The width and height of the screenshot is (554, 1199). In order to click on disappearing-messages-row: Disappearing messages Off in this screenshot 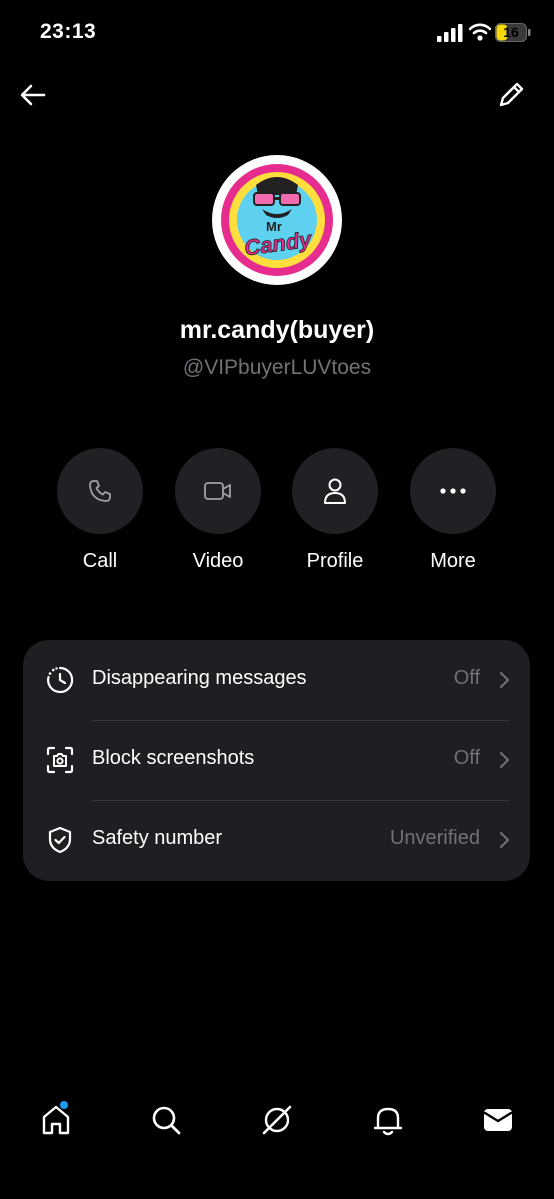, I will do `click(276, 680)`.